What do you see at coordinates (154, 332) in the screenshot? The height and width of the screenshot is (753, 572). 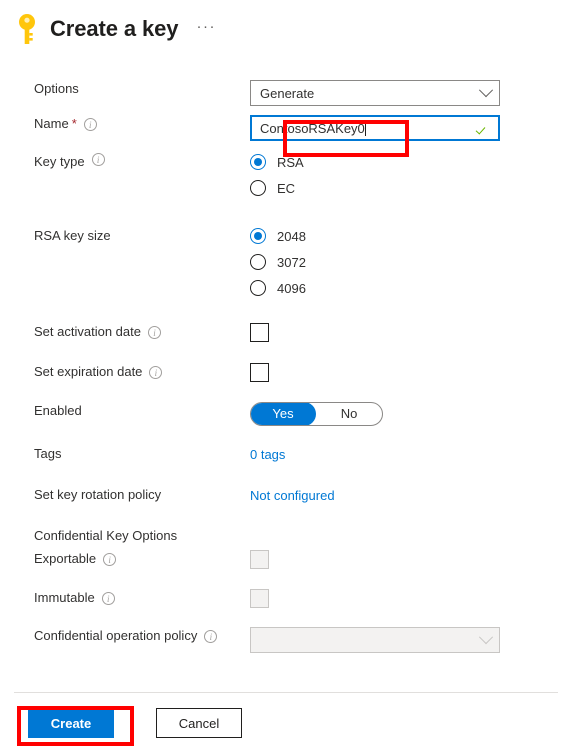 I see `info-icon-set-activation-date: i` at bounding box center [154, 332].